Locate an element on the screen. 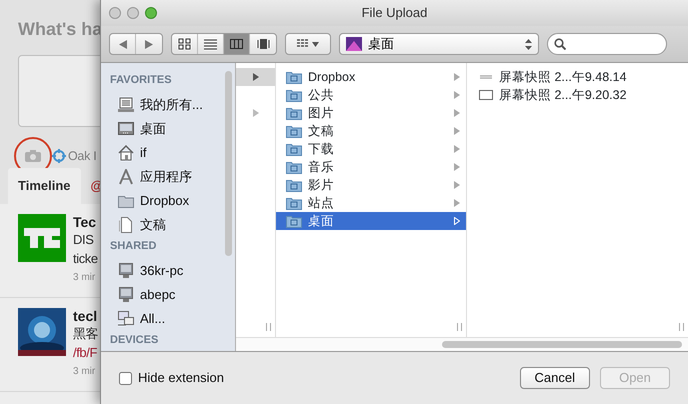 Image resolution: width=688 pixels, height=404 pixels. author-name: tecl is located at coordinates (85, 316).